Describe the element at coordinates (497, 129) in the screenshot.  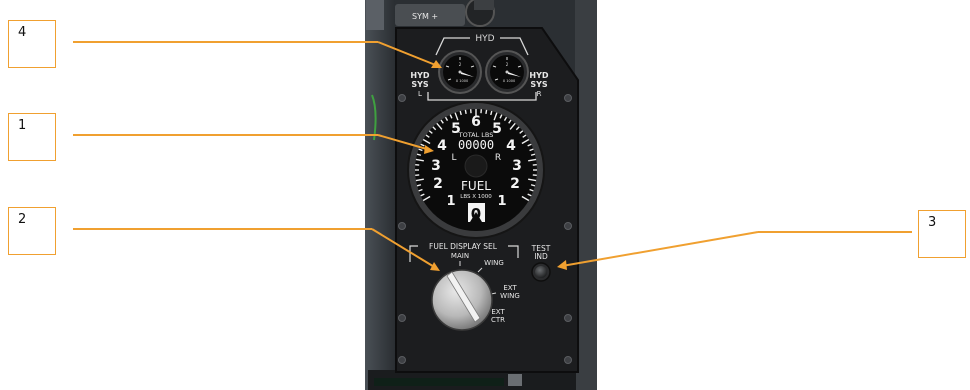
I see `fuel-scale-5-right: 5` at that location.